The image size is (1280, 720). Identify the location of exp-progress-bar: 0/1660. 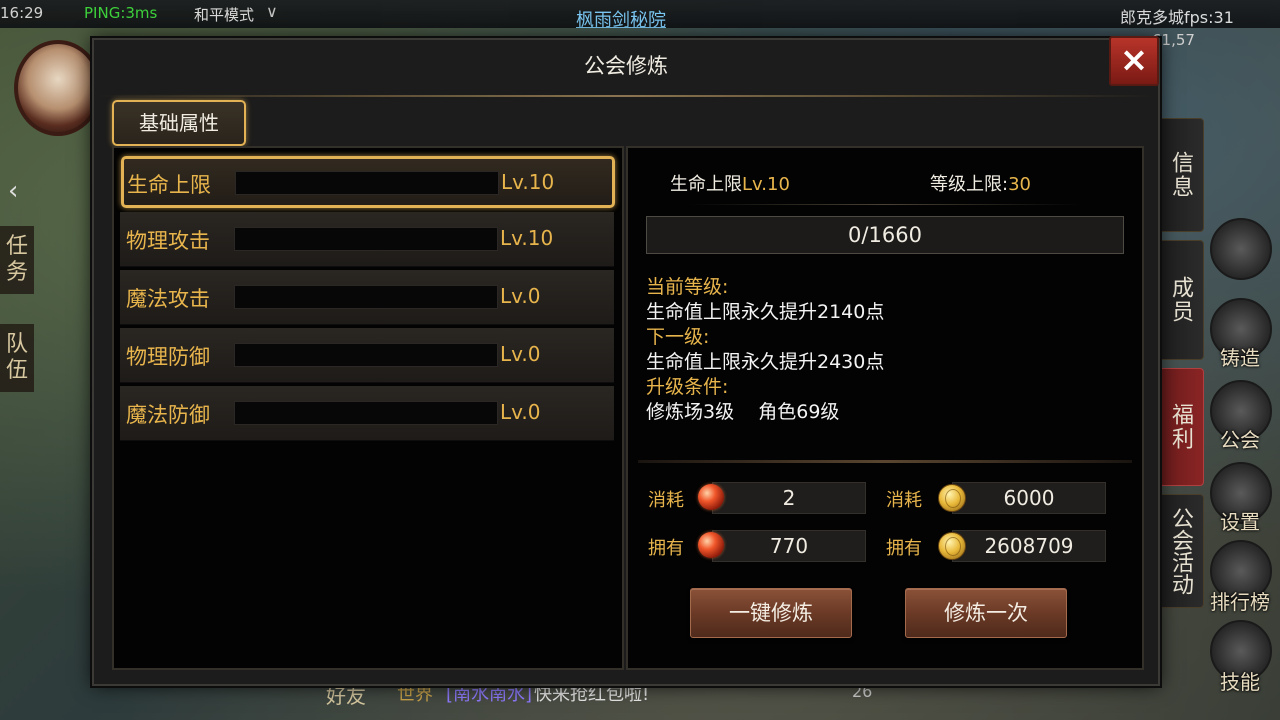
(885, 235).